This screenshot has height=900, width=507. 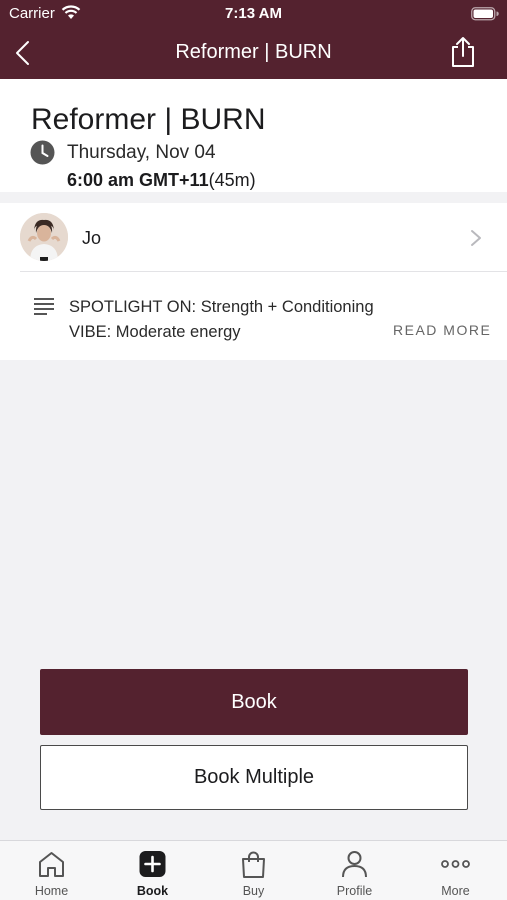 I want to click on class-duration: (45m), so click(x=232, y=180).